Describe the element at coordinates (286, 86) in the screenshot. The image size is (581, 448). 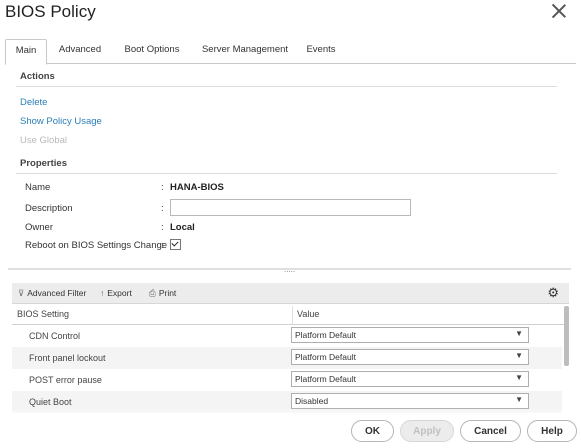
I see `actions-separator` at that location.